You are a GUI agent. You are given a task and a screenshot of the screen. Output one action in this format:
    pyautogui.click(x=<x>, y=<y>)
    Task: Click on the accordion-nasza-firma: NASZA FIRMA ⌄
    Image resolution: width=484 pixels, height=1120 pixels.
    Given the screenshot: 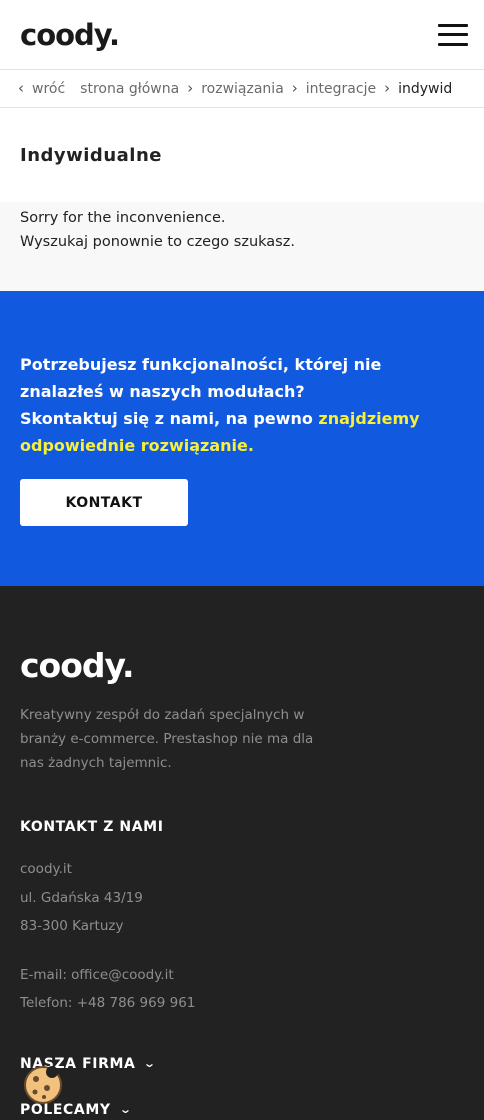 What is the action you would take?
    pyautogui.click(x=242, y=1064)
    